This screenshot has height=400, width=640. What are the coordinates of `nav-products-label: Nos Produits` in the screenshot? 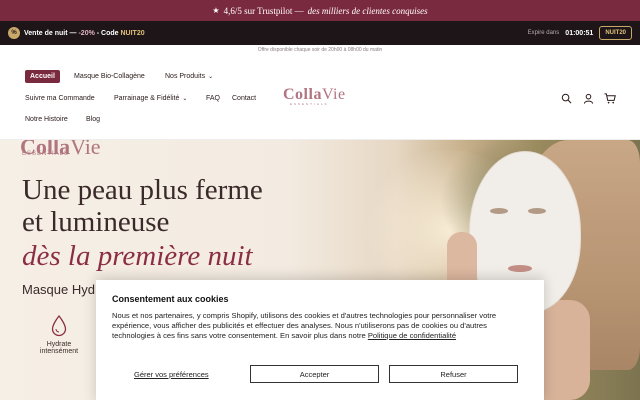 It's located at (185, 76).